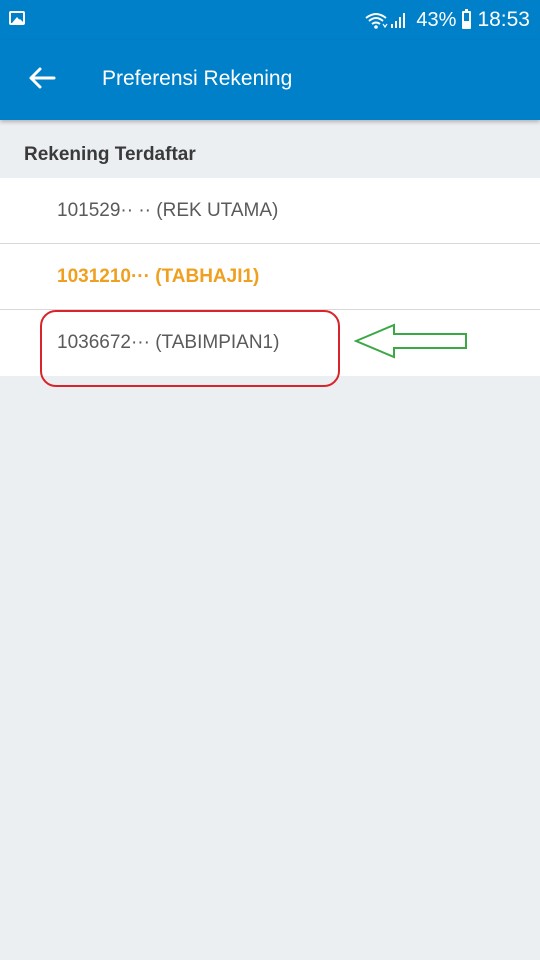 The image size is (540, 960). I want to click on arrow-left-icon, so click(42, 78).